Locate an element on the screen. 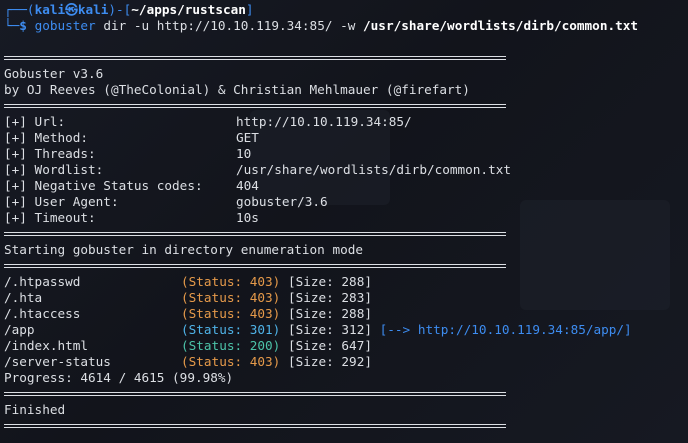 Image resolution: width=688 pixels, height=443 pixels. config-value: 404 is located at coordinates (247, 185).